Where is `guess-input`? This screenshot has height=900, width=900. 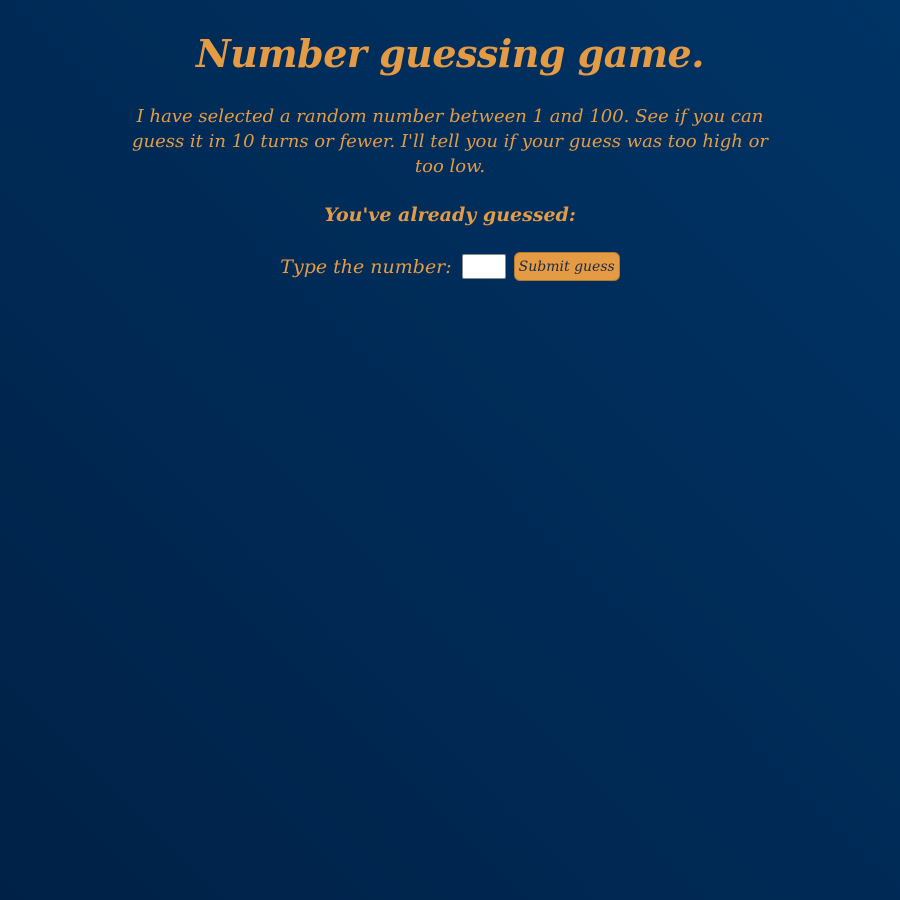
guess-input is located at coordinates (483, 266).